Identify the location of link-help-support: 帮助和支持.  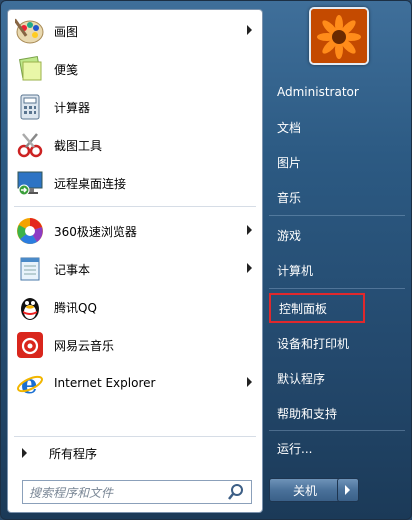
(337, 413).